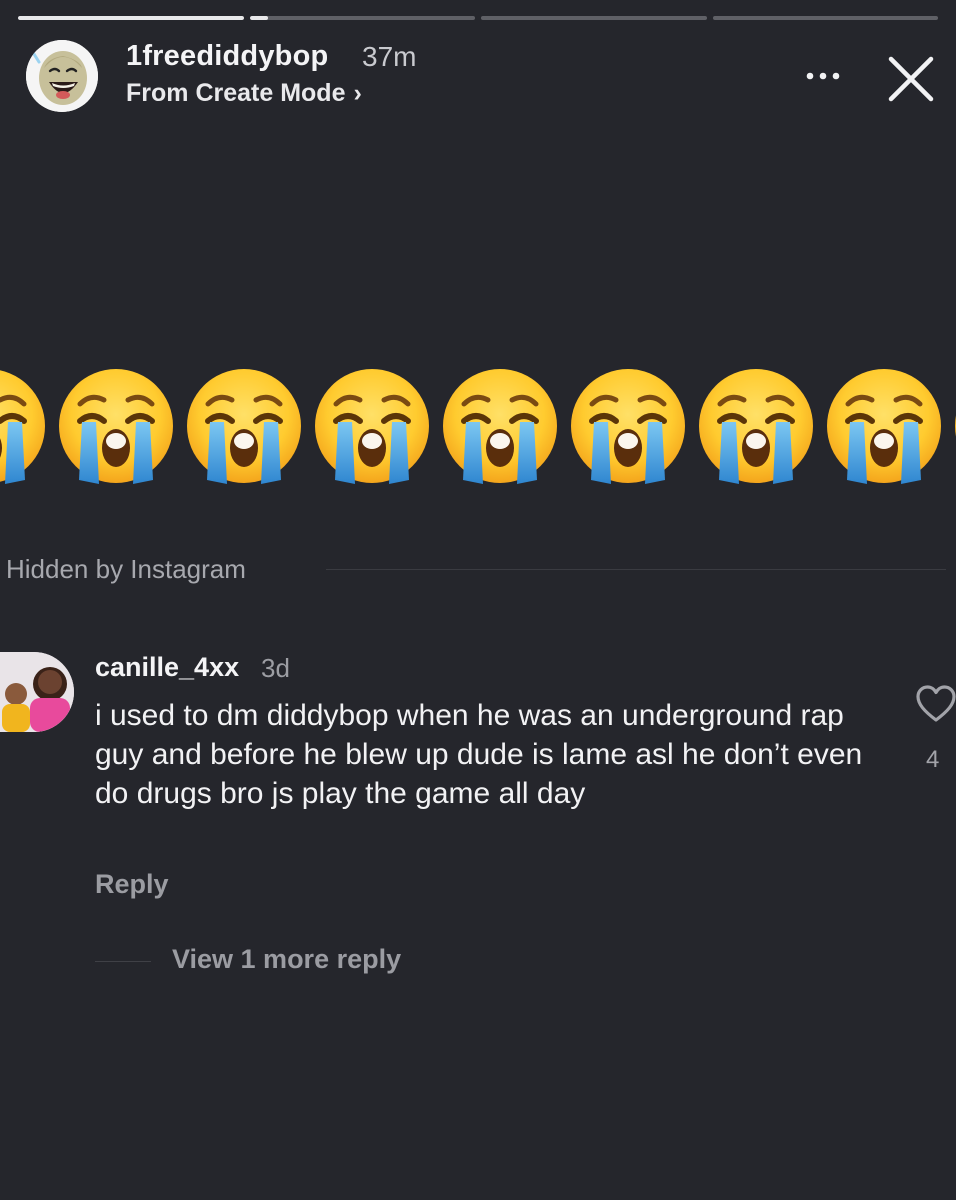 The height and width of the screenshot is (1200, 956). Describe the element at coordinates (636, 569) in the screenshot. I see `divider` at that location.